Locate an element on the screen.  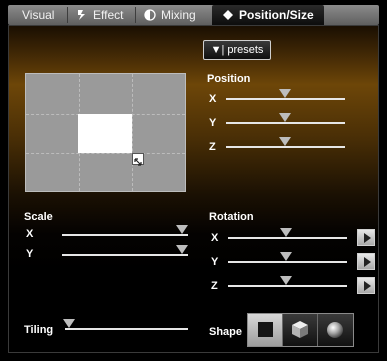
tiling-thumb is located at coordinates (69, 323).